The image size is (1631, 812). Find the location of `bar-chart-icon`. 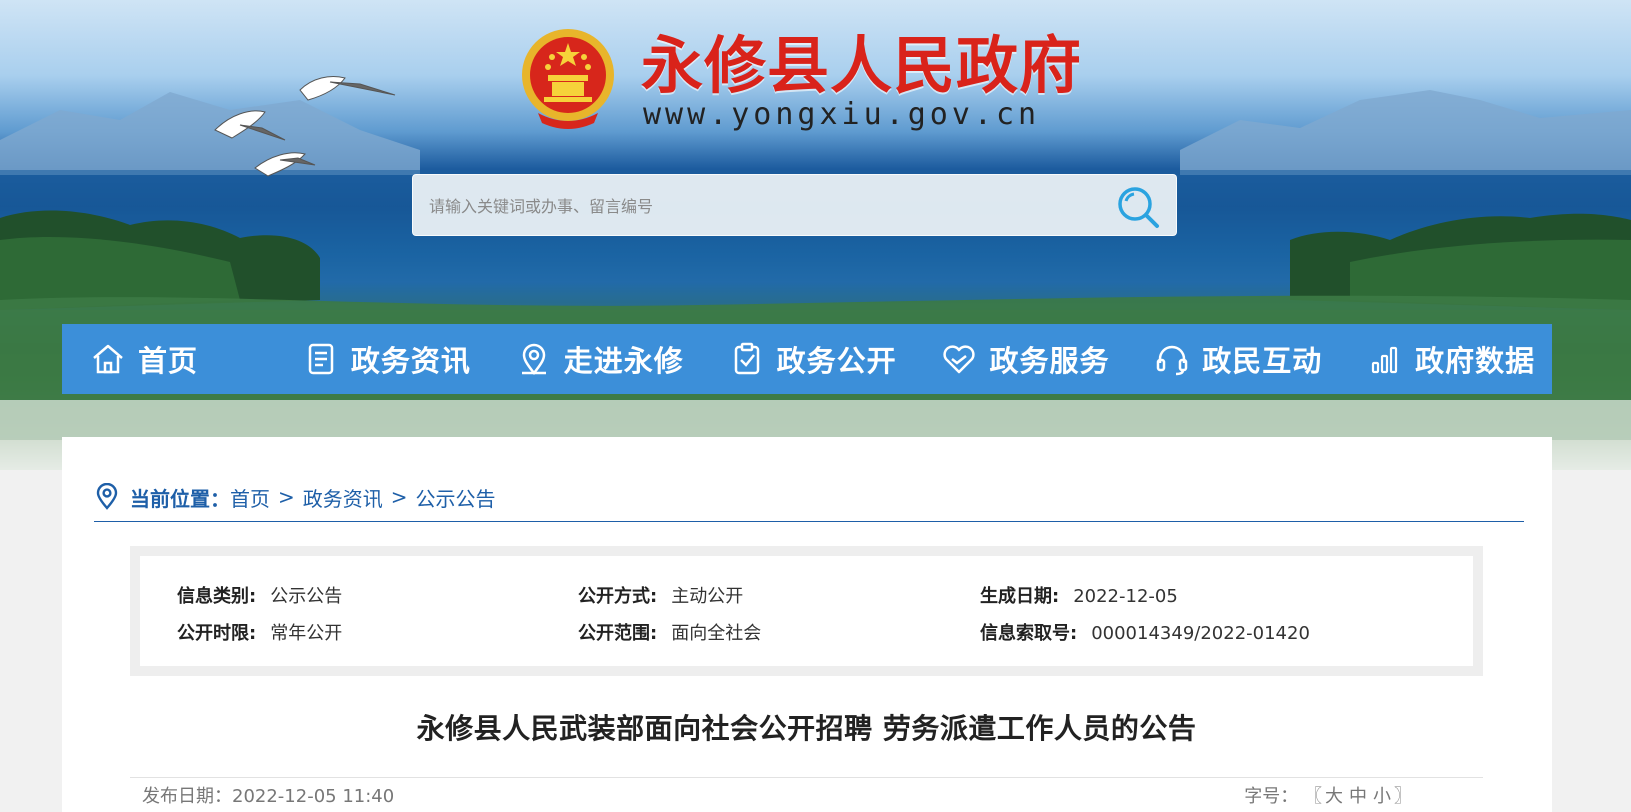

bar-chart-icon is located at coordinates (1385, 360).